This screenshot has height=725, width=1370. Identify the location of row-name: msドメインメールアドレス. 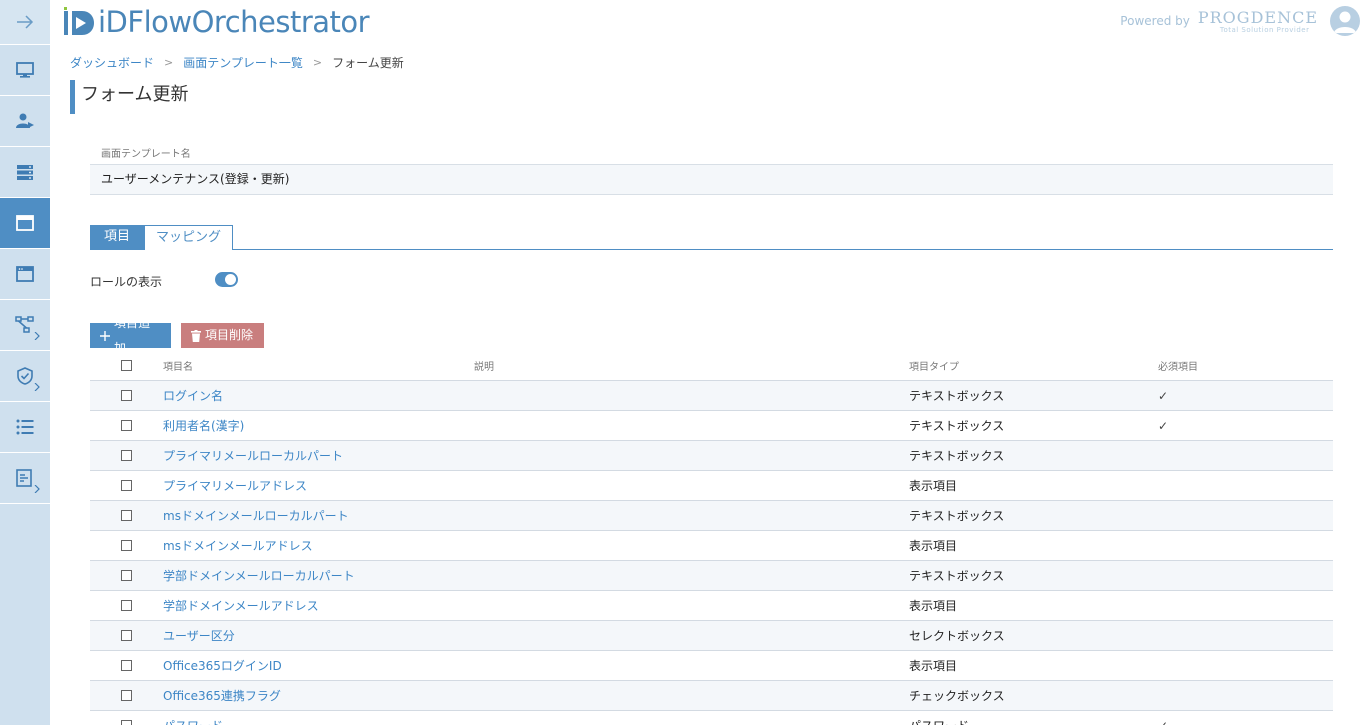
(318, 545).